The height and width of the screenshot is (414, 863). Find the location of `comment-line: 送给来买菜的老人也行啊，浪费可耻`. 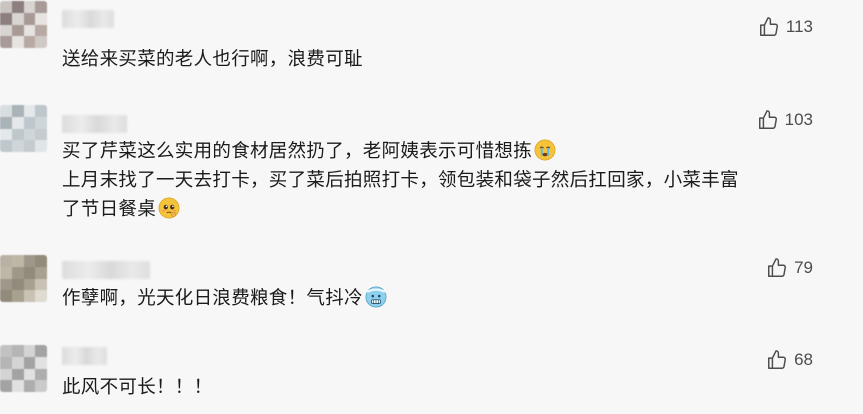

comment-line: 送给来买菜的老人也行啊，浪费可耻 is located at coordinates (212, 59).